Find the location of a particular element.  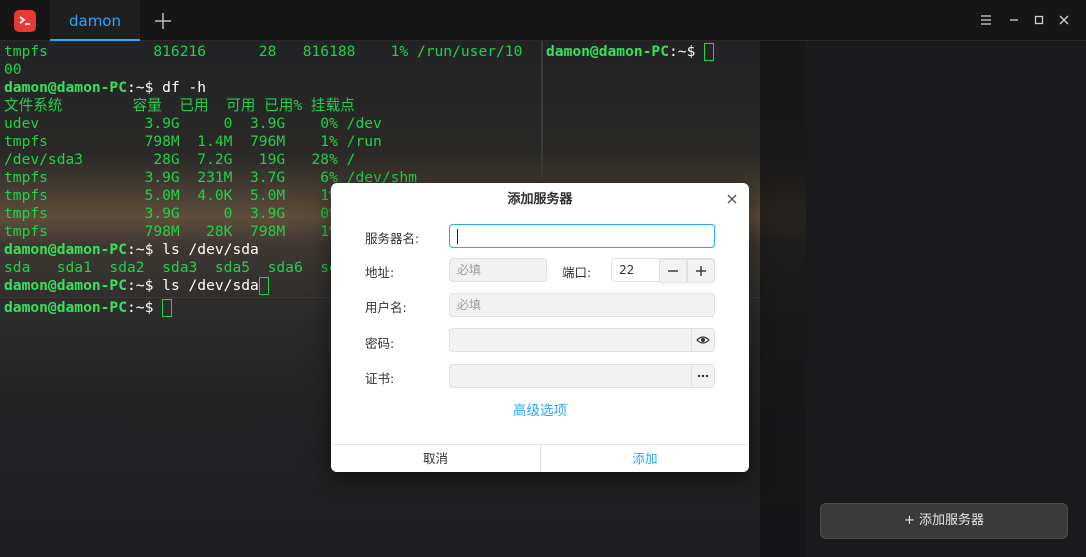

address-input: 必填 is located at coordinates (498, 270).